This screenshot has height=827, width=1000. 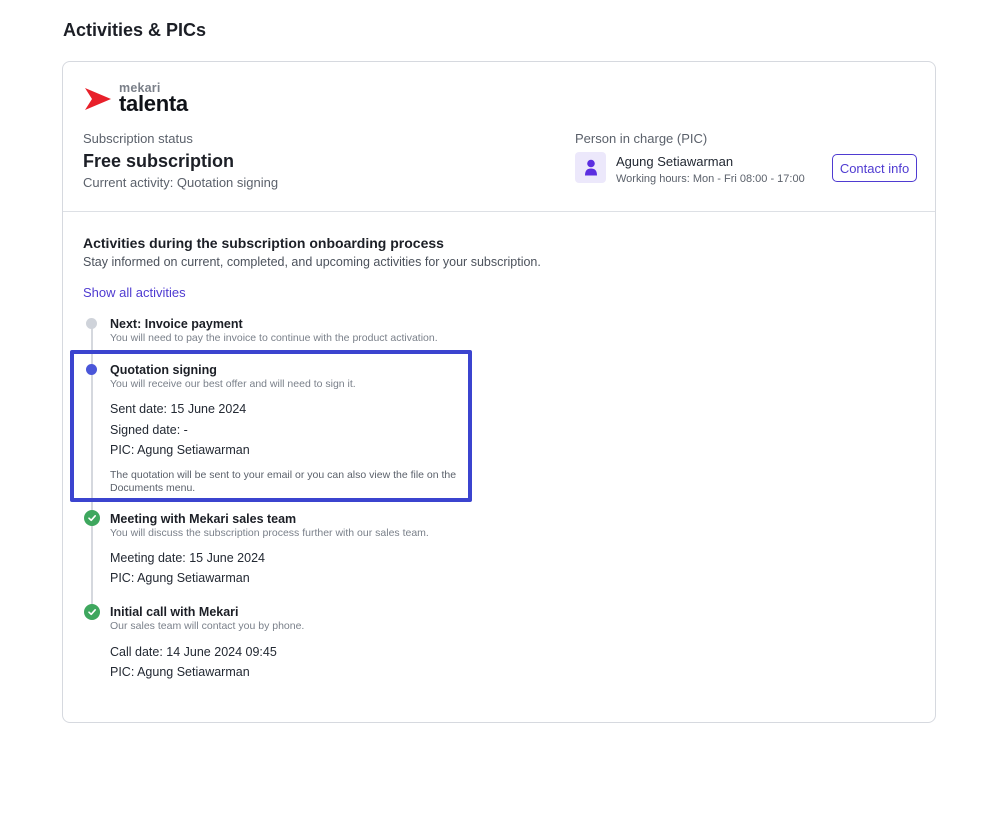 What do you see at coordinates (181, 182) in the screenshot?
I see `current-activity: Current activity: Quotation signing` at bounding box center [181, 182].